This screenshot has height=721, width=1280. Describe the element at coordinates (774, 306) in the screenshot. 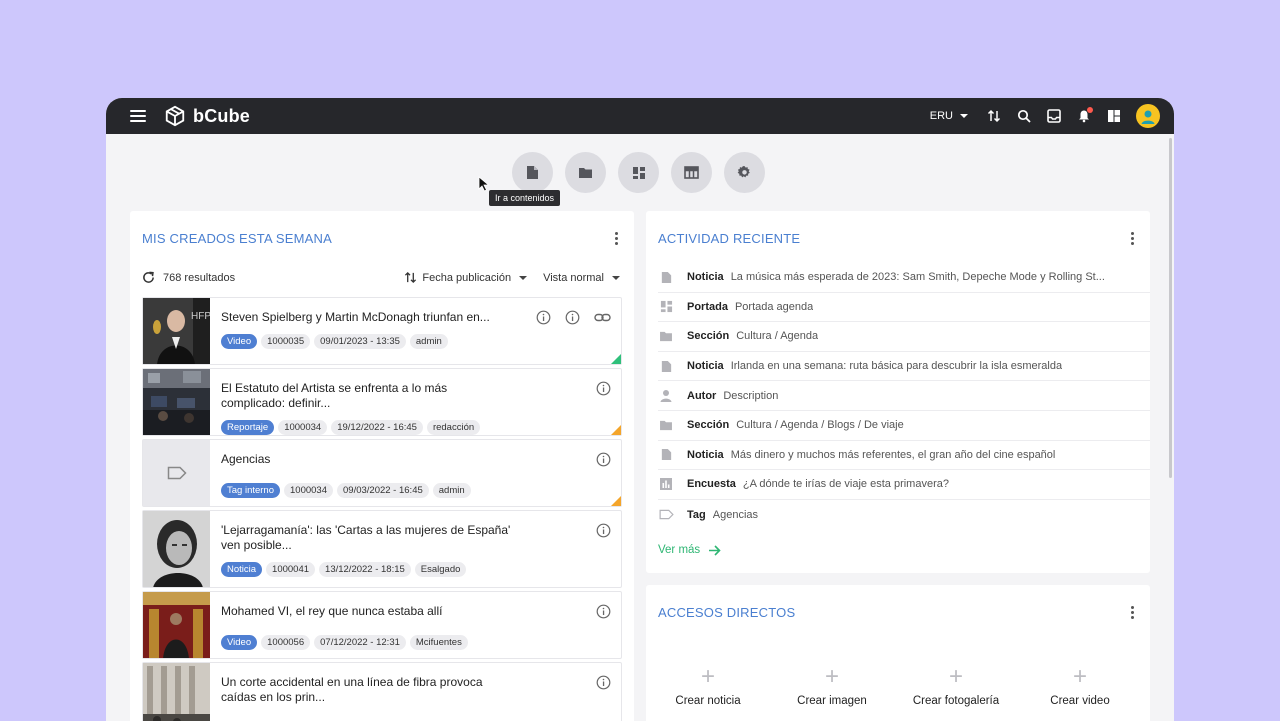

I see `activity-desc: Portada agenda` at that location.